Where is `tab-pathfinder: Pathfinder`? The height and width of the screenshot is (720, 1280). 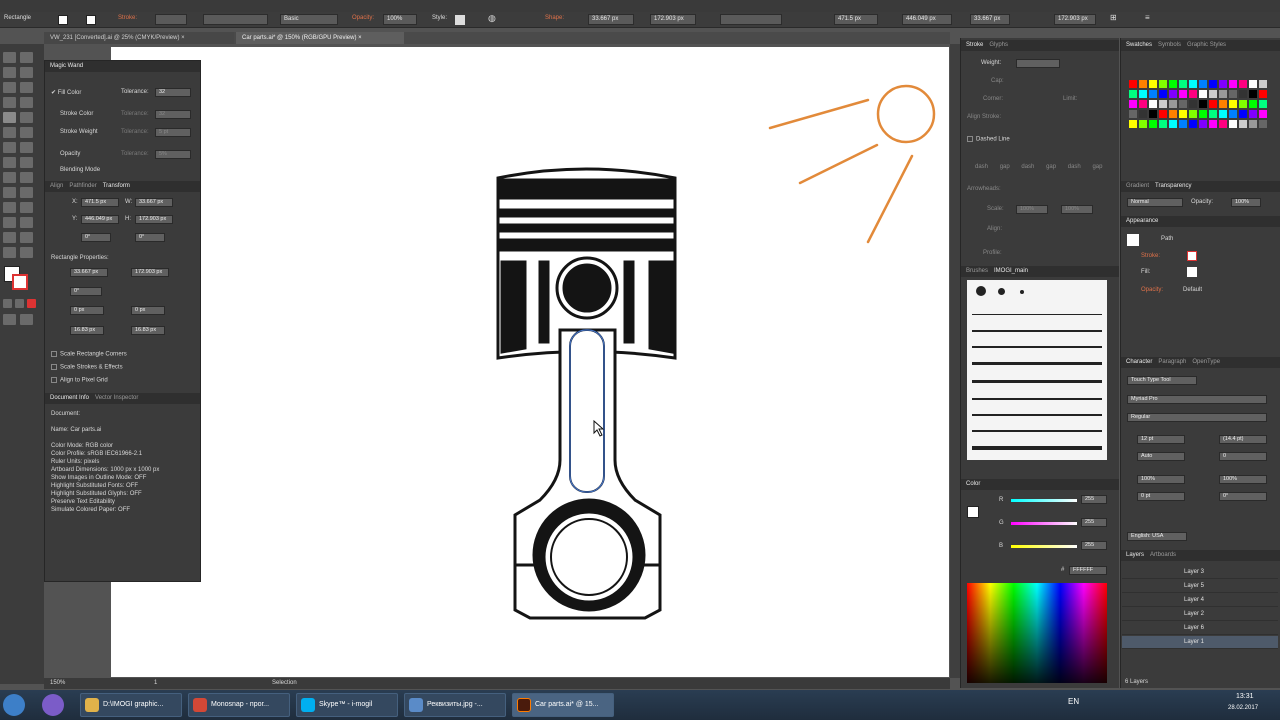
tab-pathfinder: Pathfinder is located at coordinates (82, 186).